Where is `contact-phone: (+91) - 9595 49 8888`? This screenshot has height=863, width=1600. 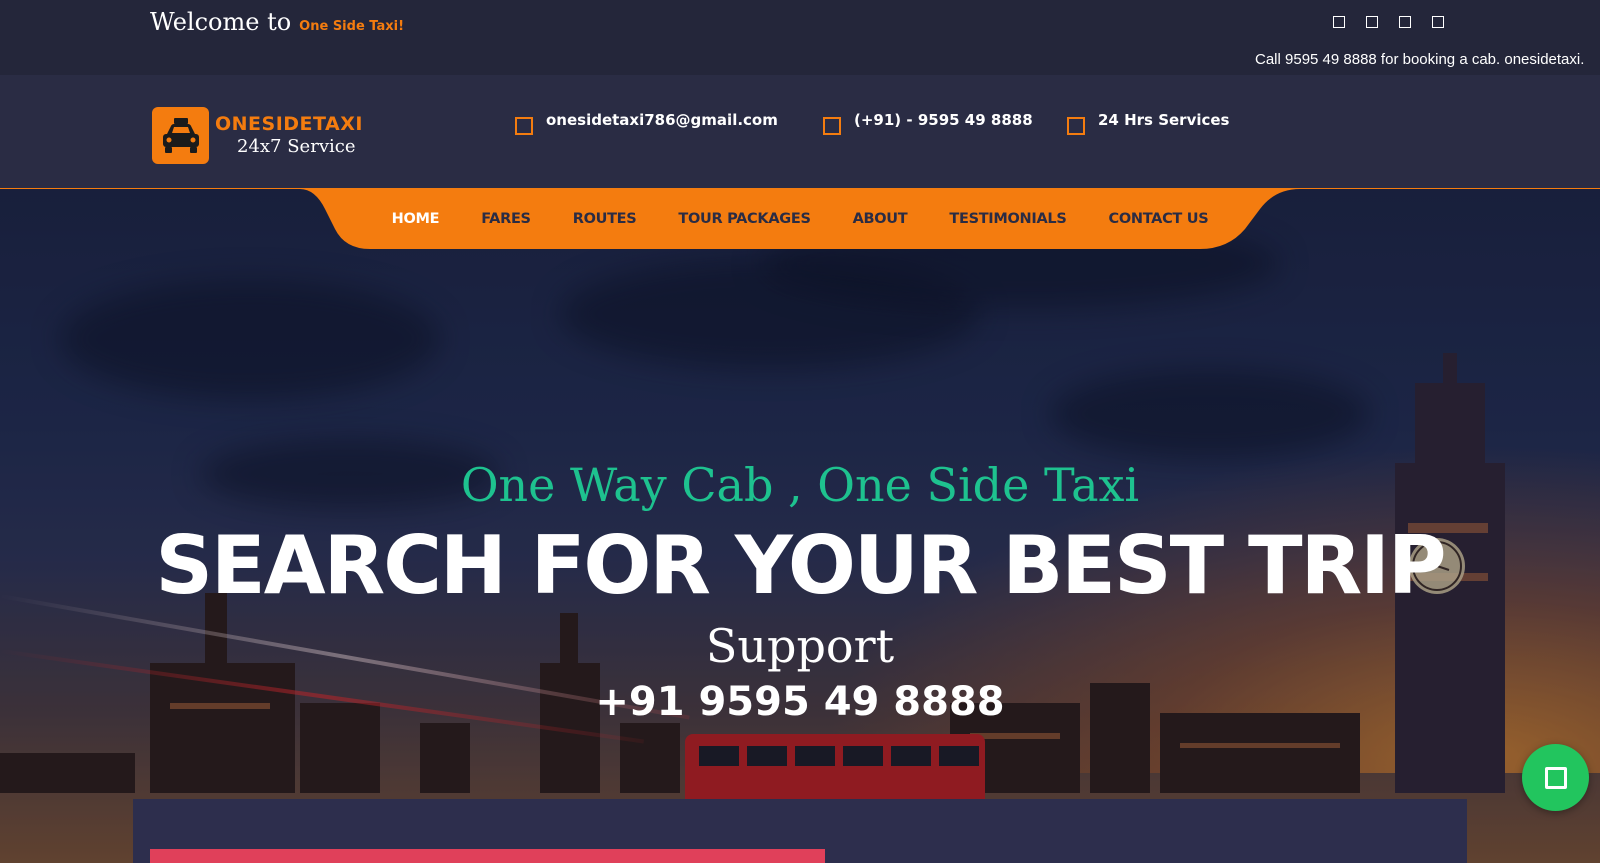 contact-phone: (+91) - 9595 49 8888 is located at coordinates (928, 123).